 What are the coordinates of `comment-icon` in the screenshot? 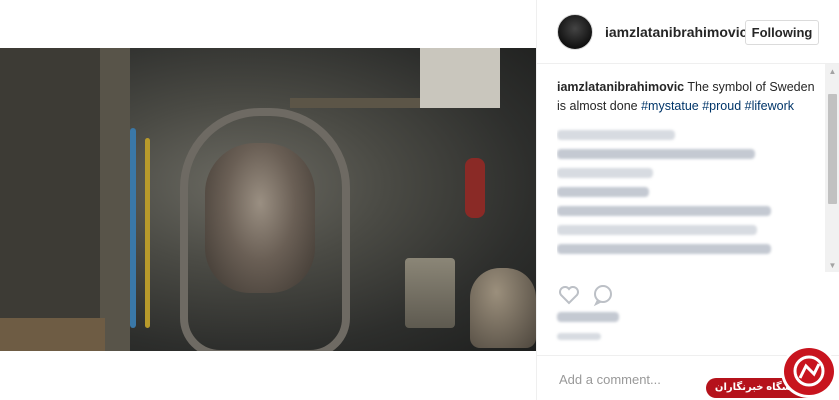 It's located at (603, 295).